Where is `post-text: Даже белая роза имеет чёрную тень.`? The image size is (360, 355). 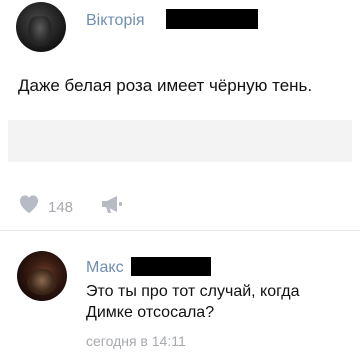 post-text: Даже белая роза имеет чёрную тень. is located at coordinates (165, 85).